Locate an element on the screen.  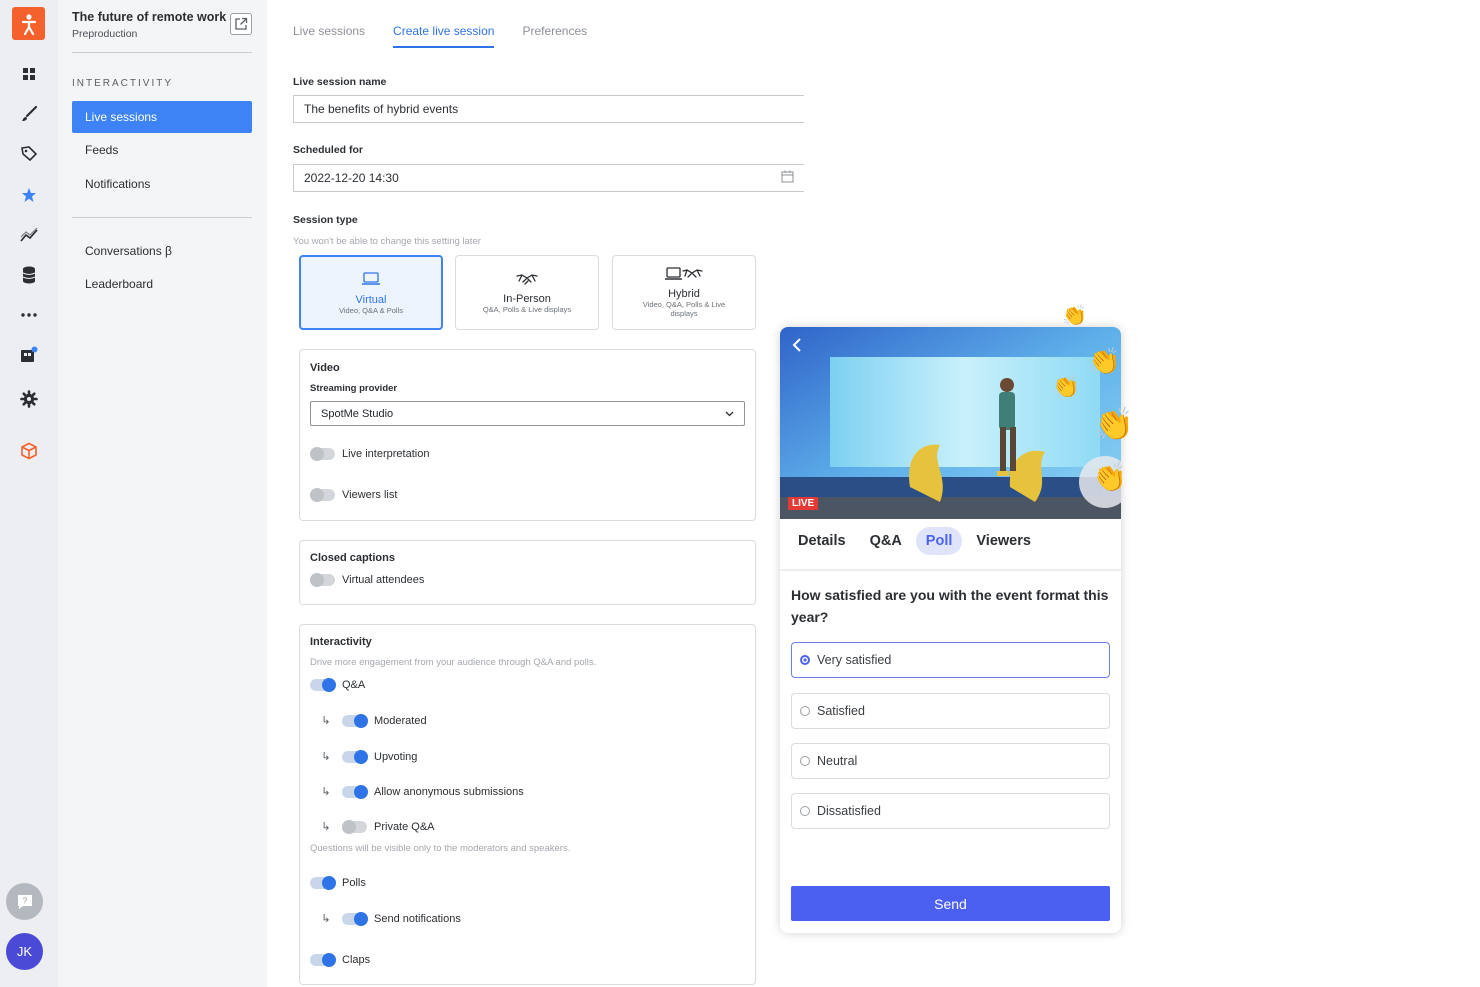
poll-option-label: Satisfied is located at coordinates (841, 711).